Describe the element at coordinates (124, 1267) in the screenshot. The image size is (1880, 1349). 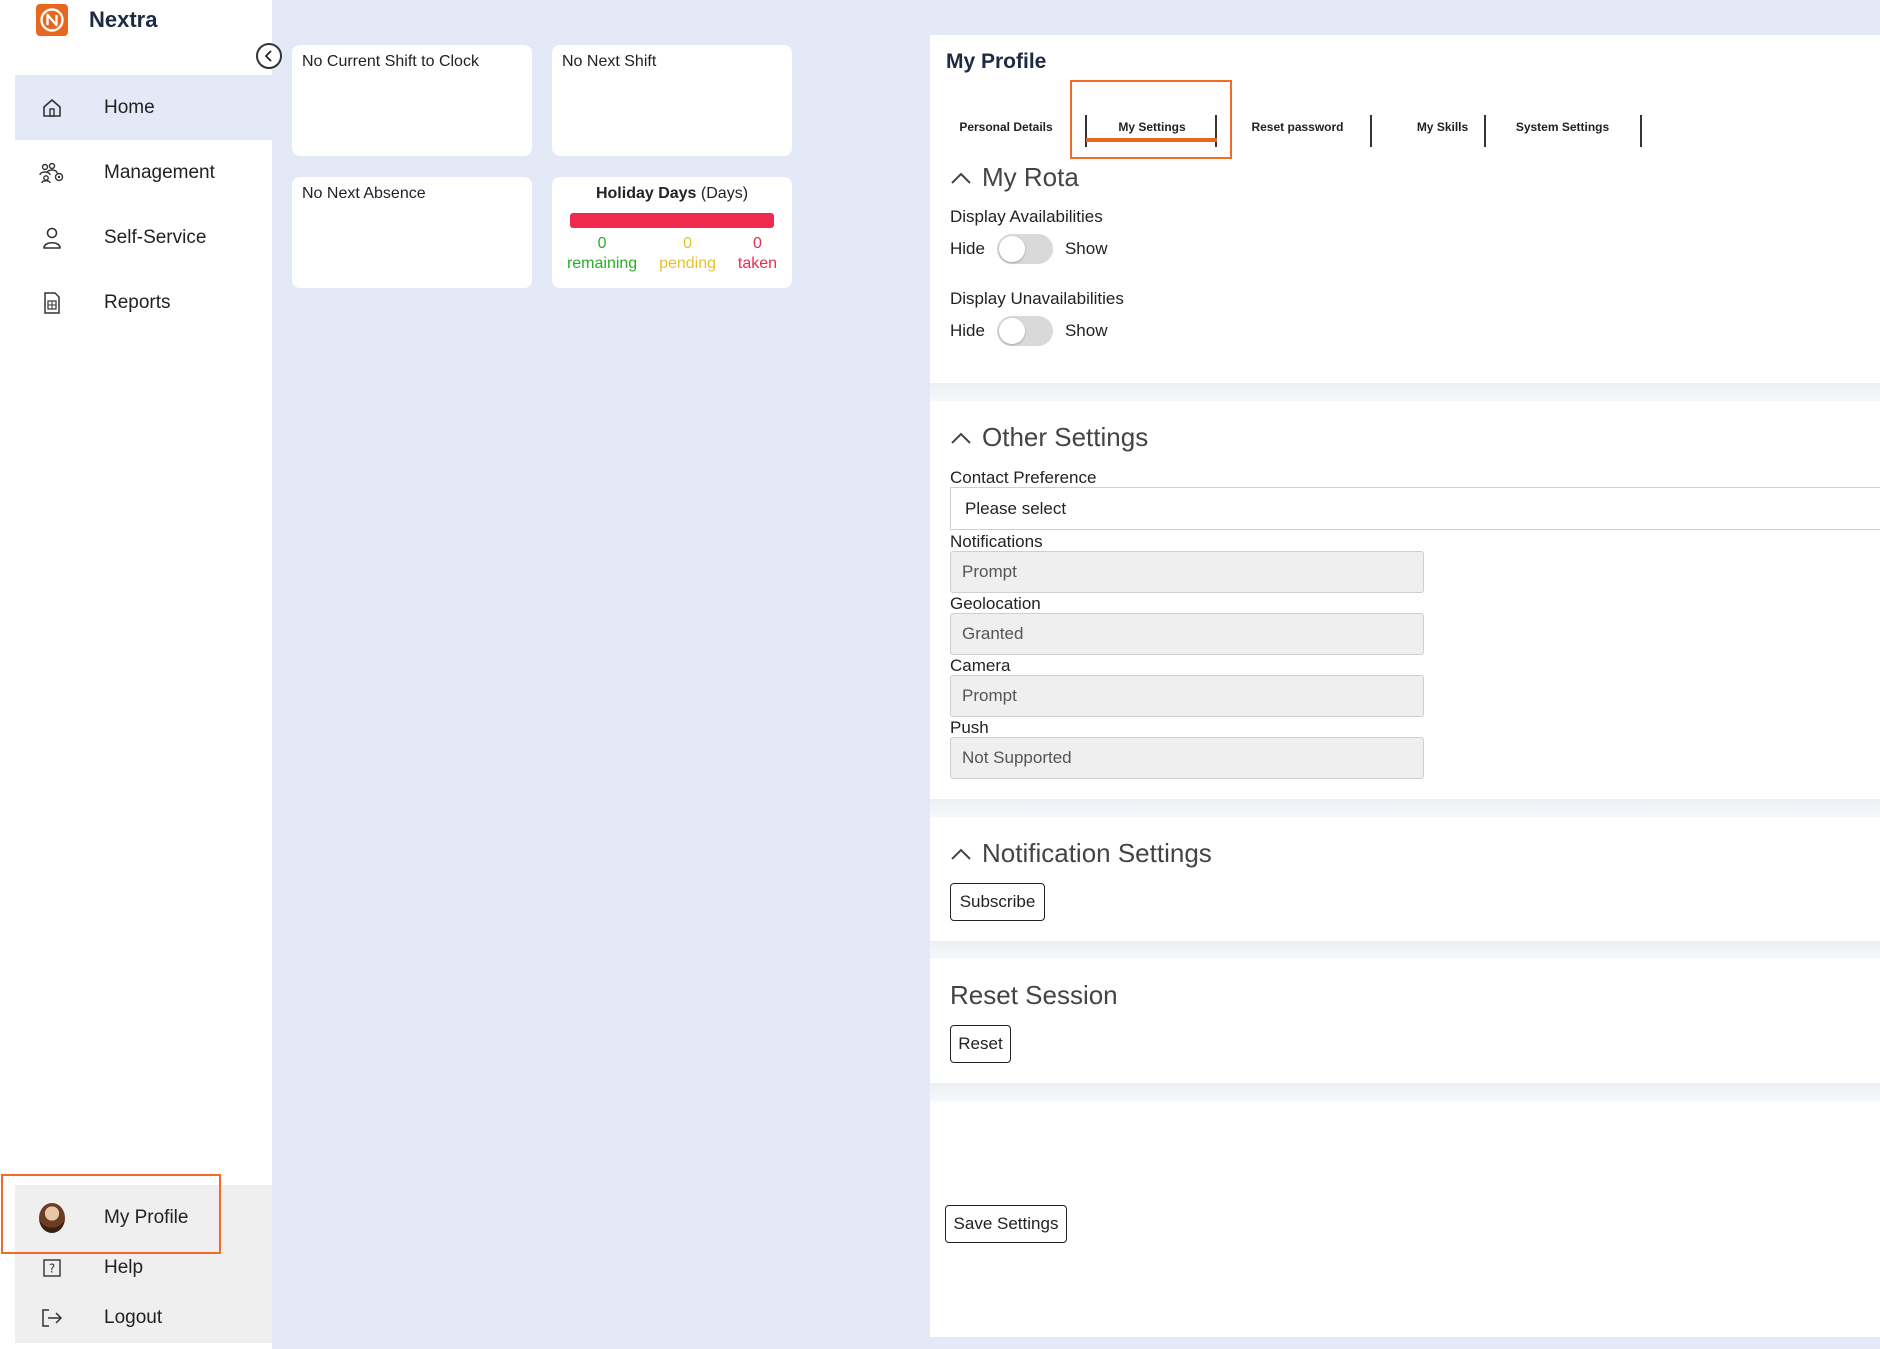
I see `sidebar-item-label: Help` at that location.